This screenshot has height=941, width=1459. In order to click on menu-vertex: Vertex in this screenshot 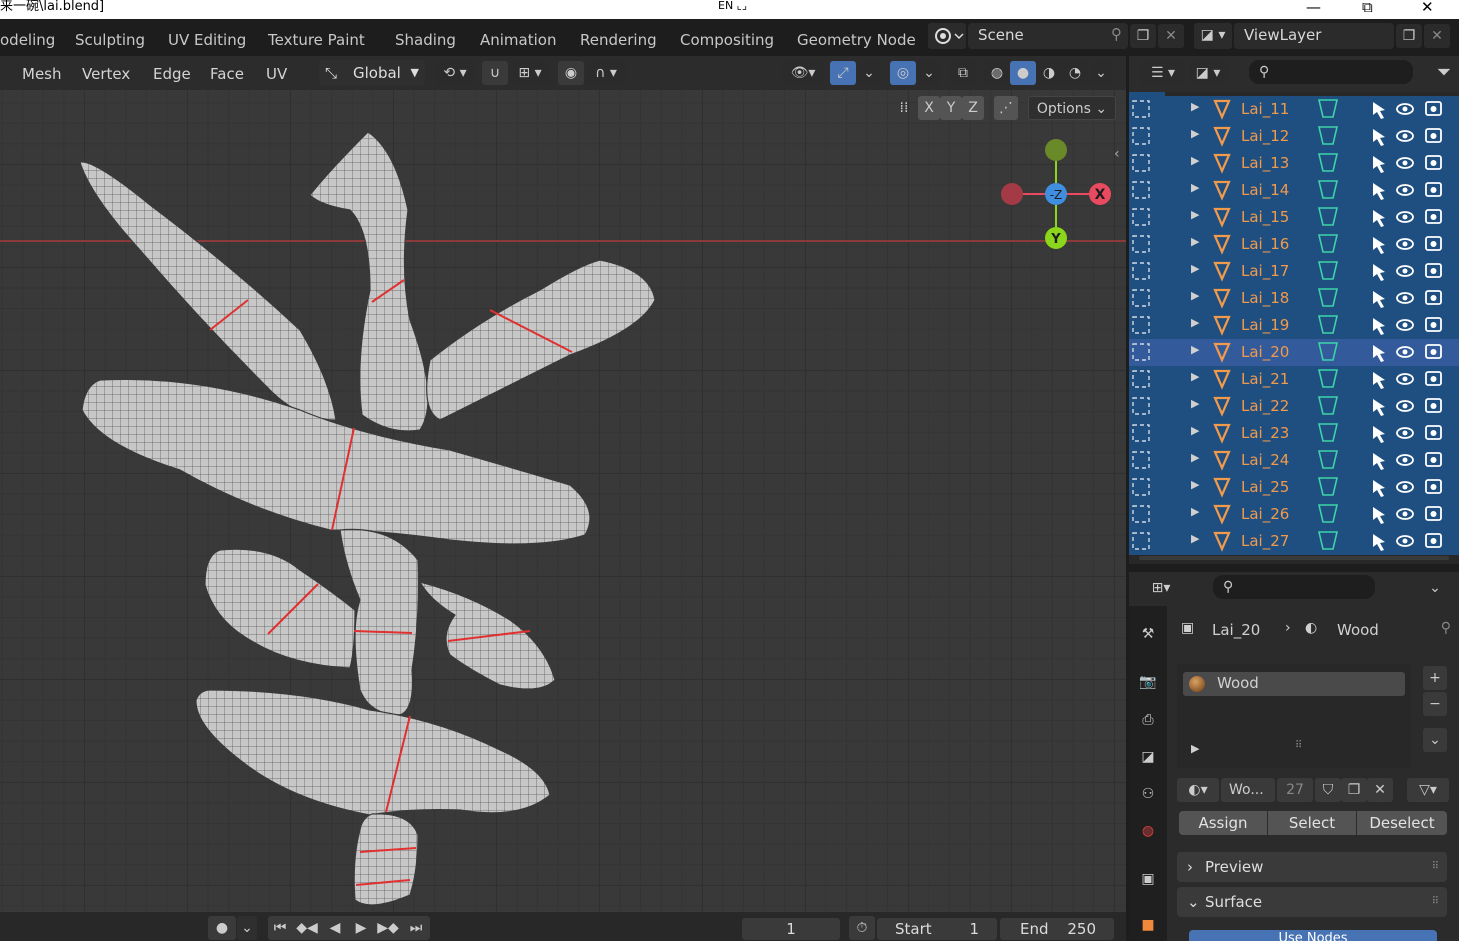, I will do `click(106, 74)`.